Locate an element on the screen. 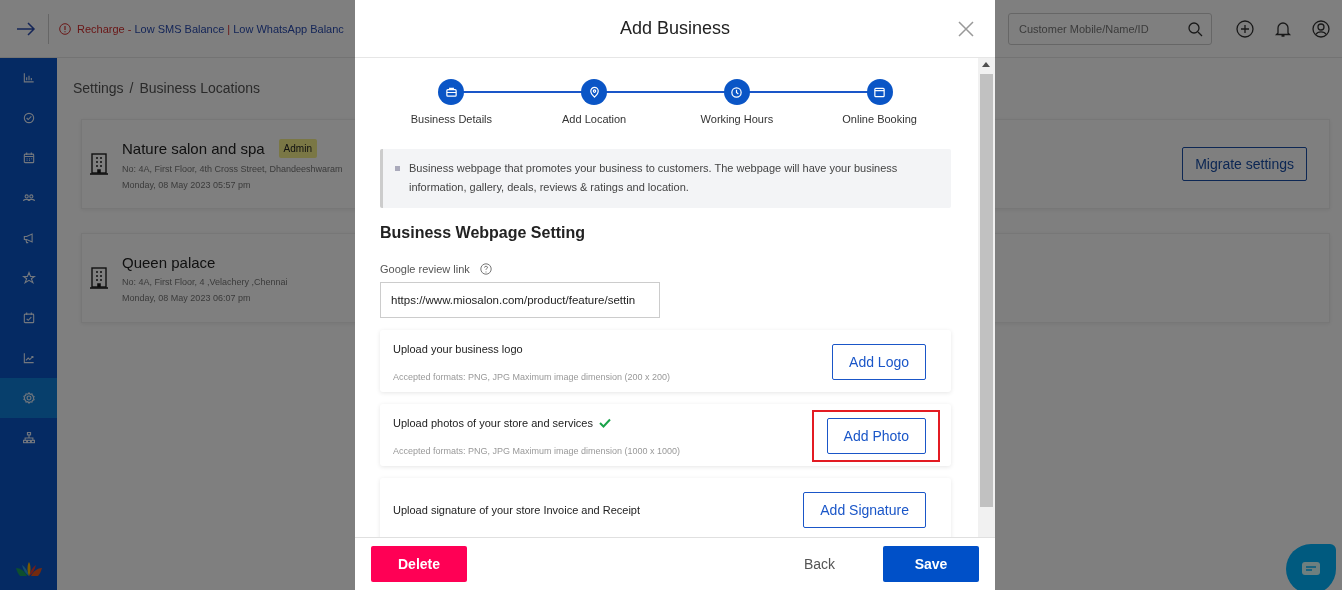 The width and height of the screenshot is (1342, 590). location-pin-icon is located at coordinates (594, 92).